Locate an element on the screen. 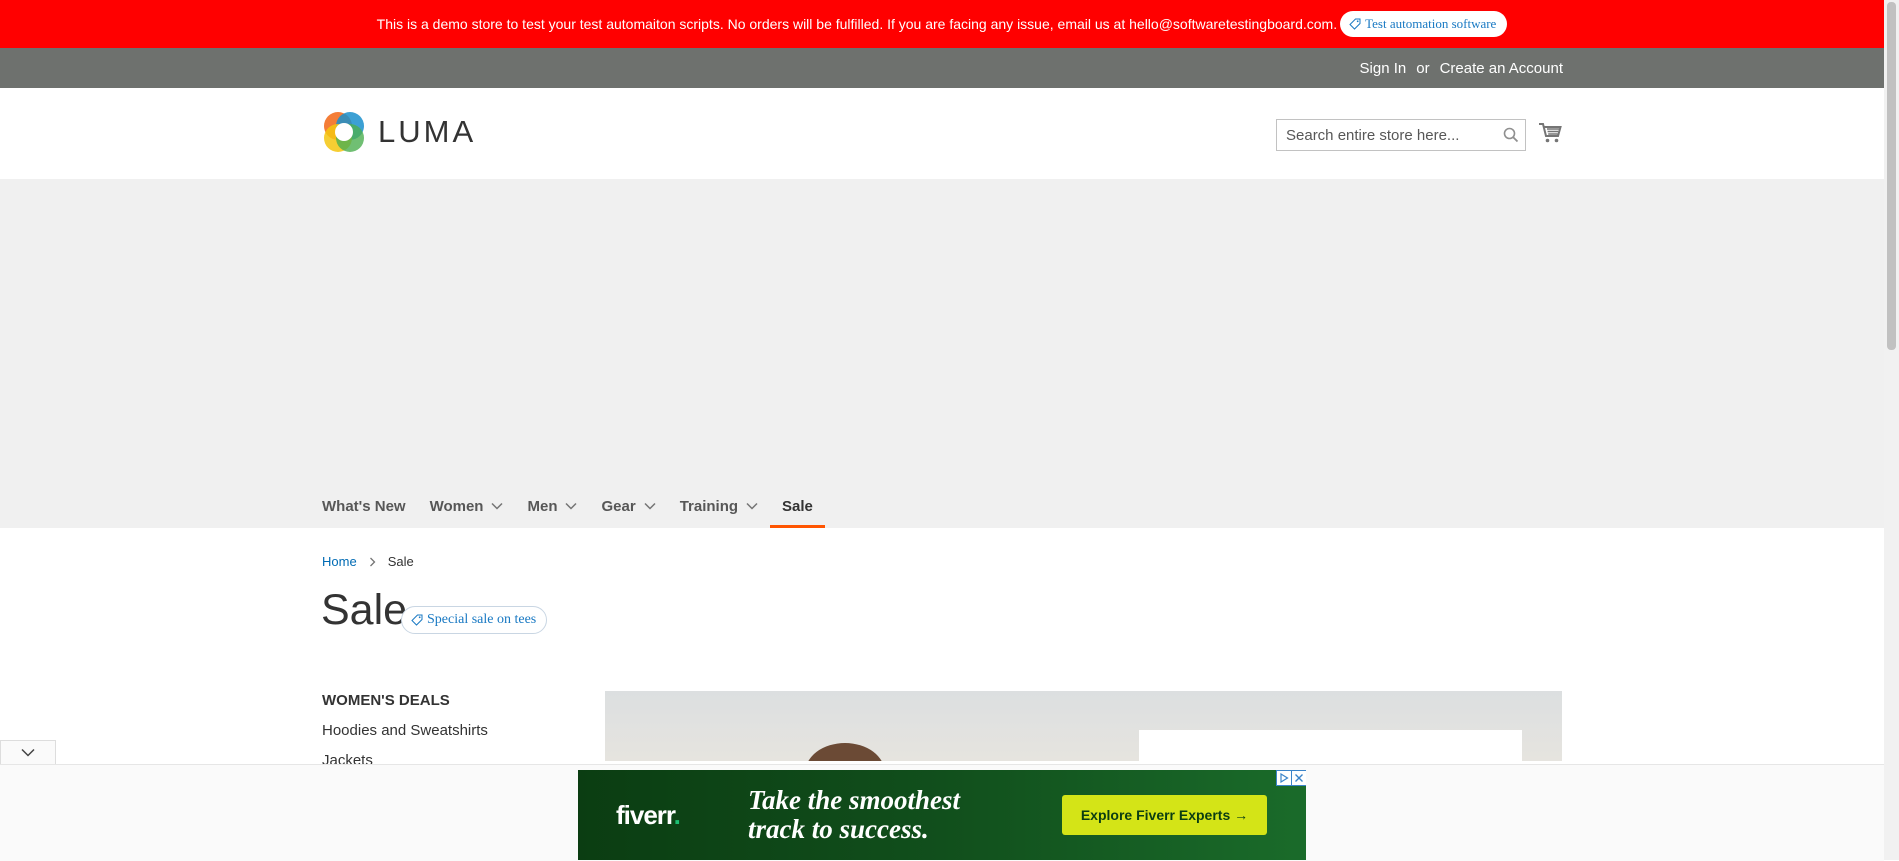 The width and height of the screenshot is (1899, 861). nav-item-label: Sale is located at coordinates (797, 506).